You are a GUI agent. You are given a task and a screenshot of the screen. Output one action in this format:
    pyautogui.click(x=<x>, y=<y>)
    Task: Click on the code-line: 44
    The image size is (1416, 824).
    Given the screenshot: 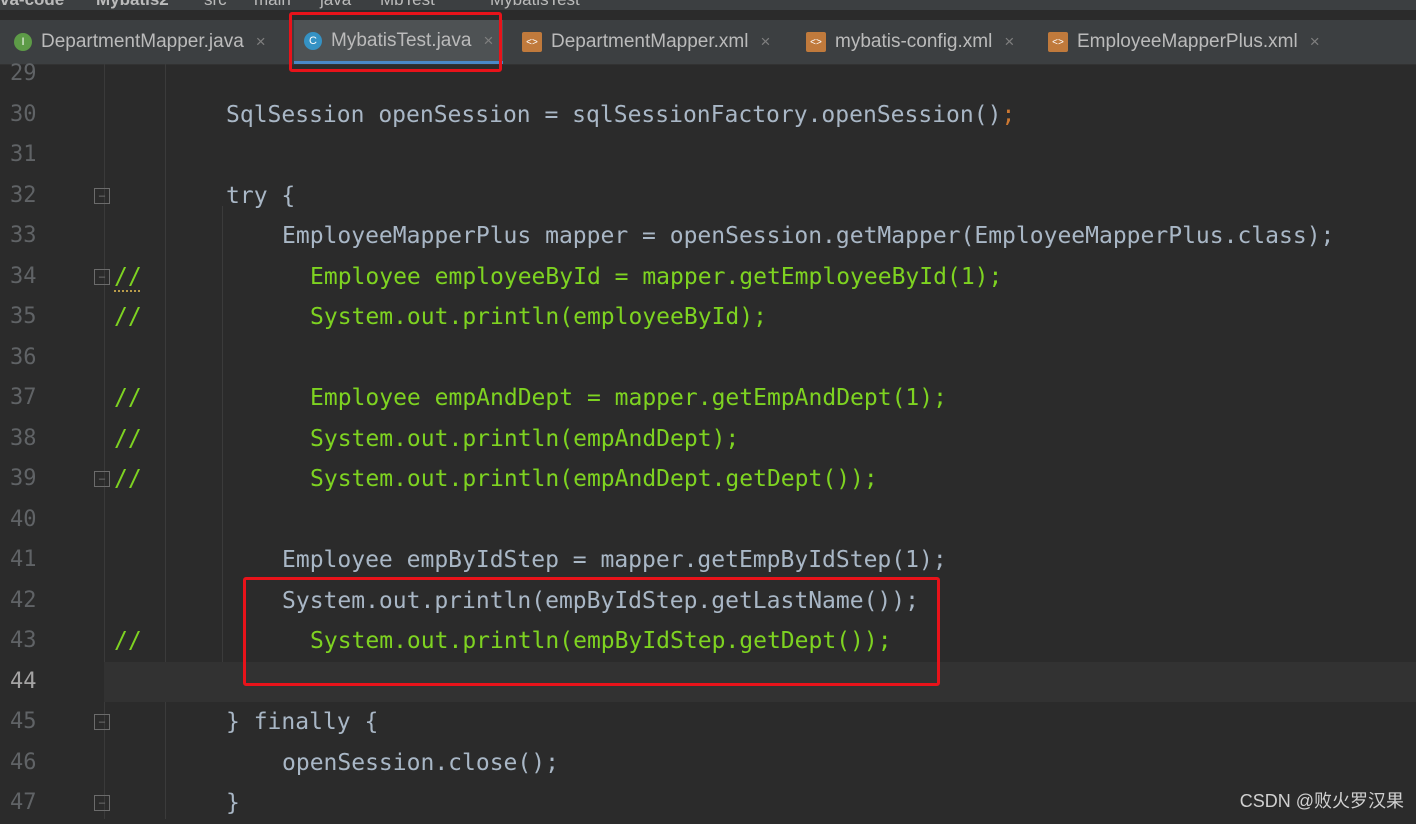 What is the action you would take?
    pyautogui.click(x=708, y=682)
    